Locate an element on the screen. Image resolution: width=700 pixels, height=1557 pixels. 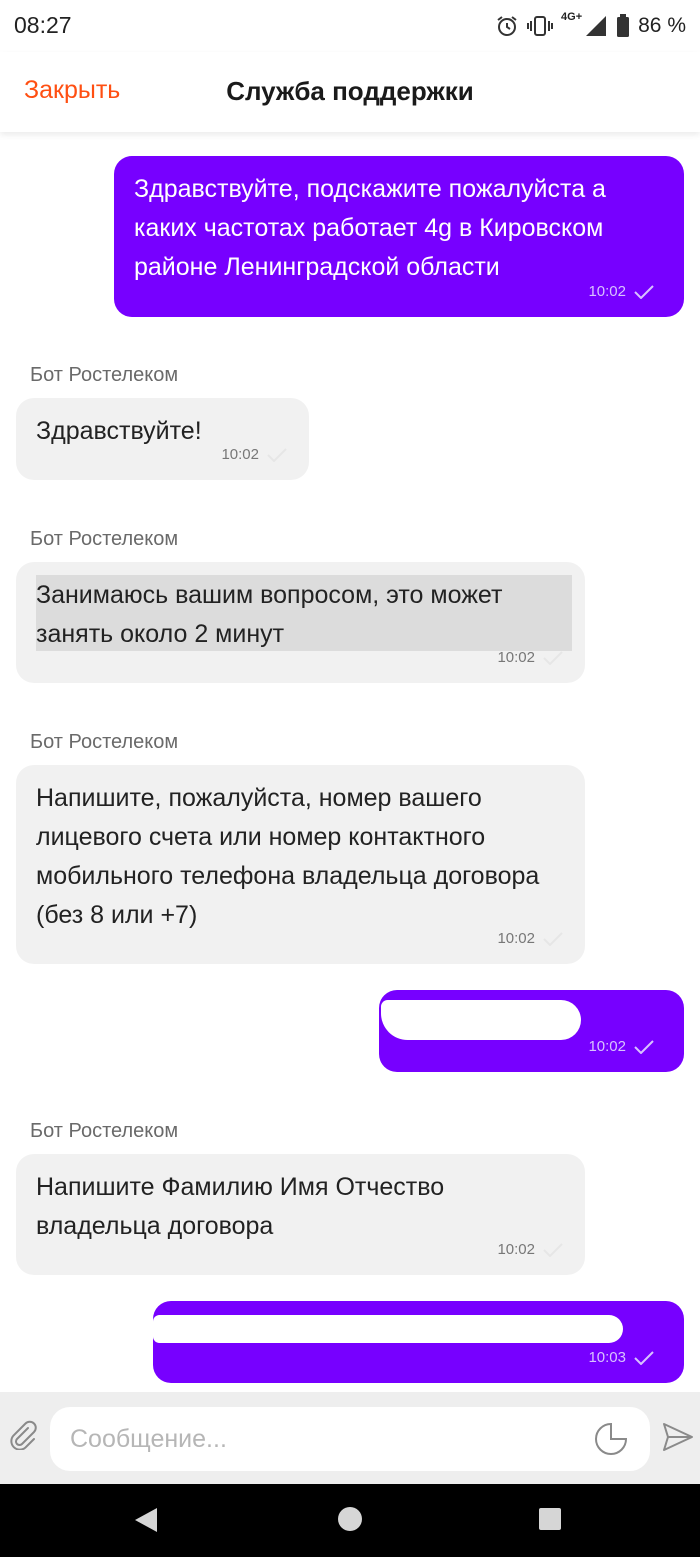
back-icon is located at coordinates (146, 1520).